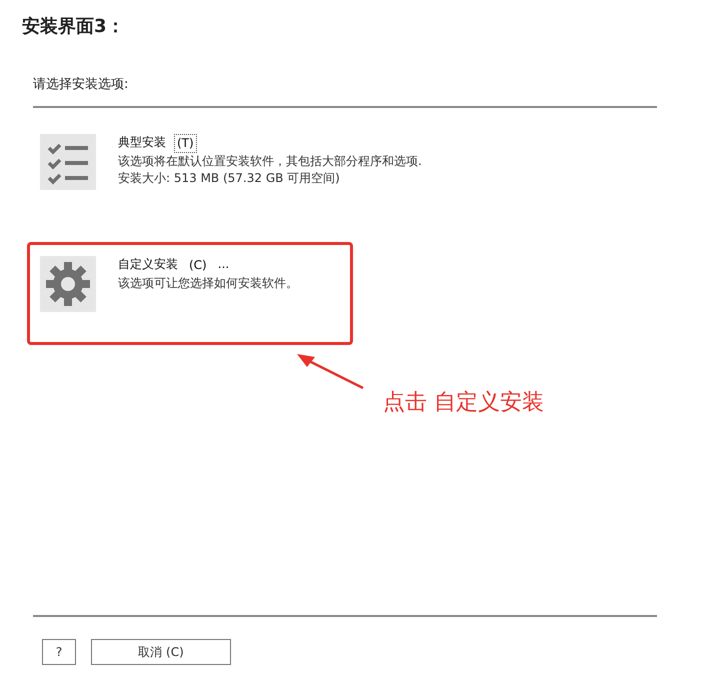 The width and height of the screenshot is (713, 679). What do you see at coordinates (74, 26) in the screenshot?
I see `page-heading: 安装界面3：` at bounding box center [74, 26].